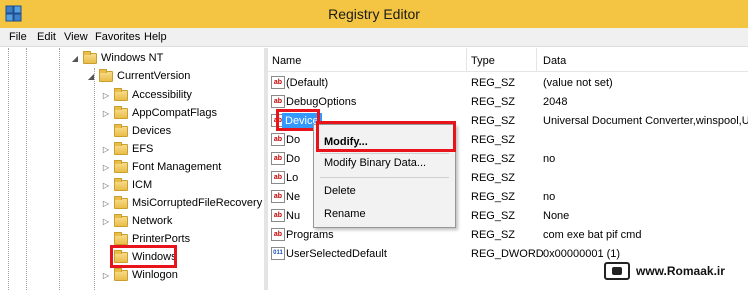 The image size is (748, 290). Describe the element at coordinates (197, 203) in the screenshot. I see `tree-node-label: MsiCorruptedFileRecovery` at that location.